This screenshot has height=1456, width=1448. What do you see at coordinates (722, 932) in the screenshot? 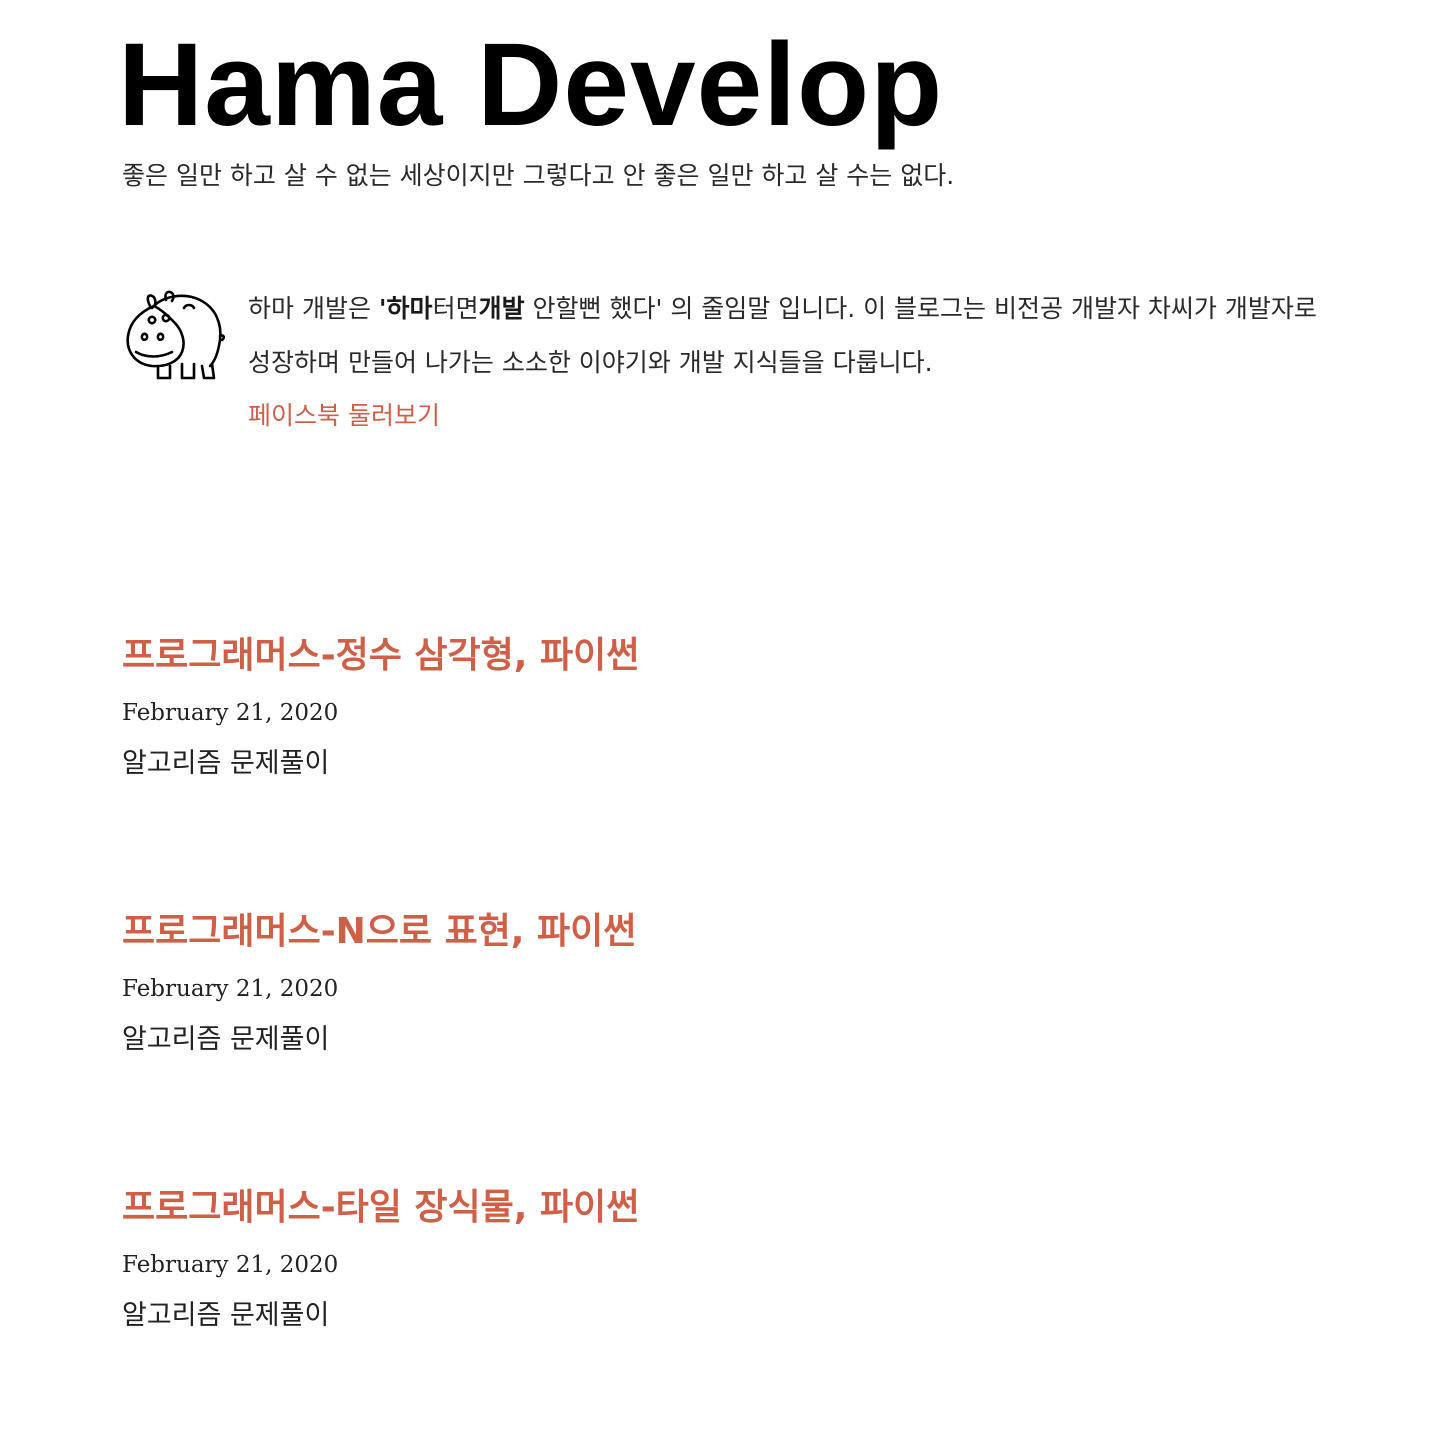
I see `post-title: 프로그래머스-N으로 표현, 파이썬` at bounding box center [722, 932].